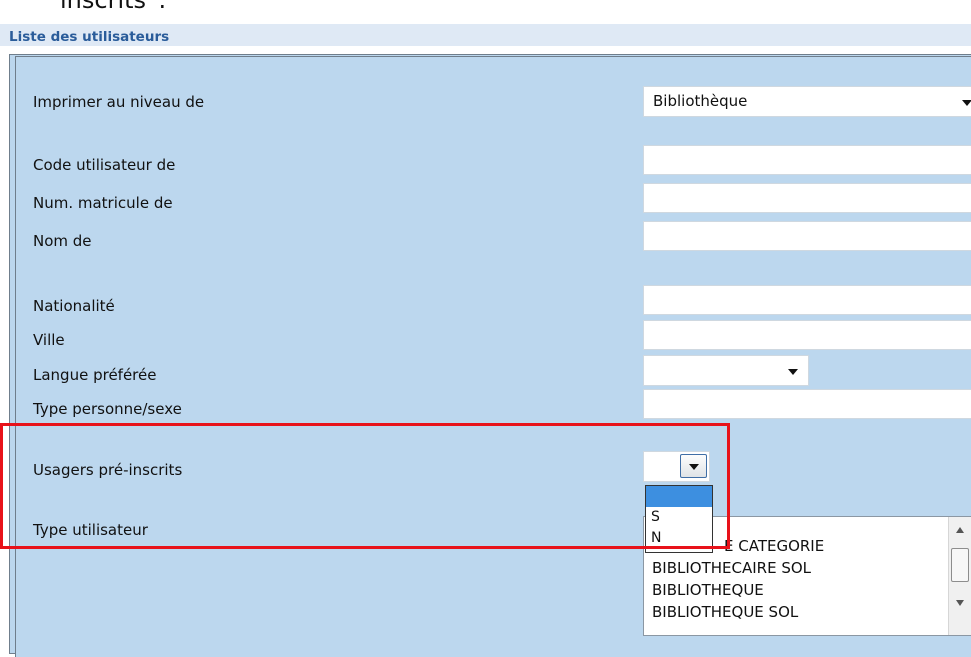  Describe the element at coordinates (807, 160) in the screenshot. I see `user-code-input` at that location.